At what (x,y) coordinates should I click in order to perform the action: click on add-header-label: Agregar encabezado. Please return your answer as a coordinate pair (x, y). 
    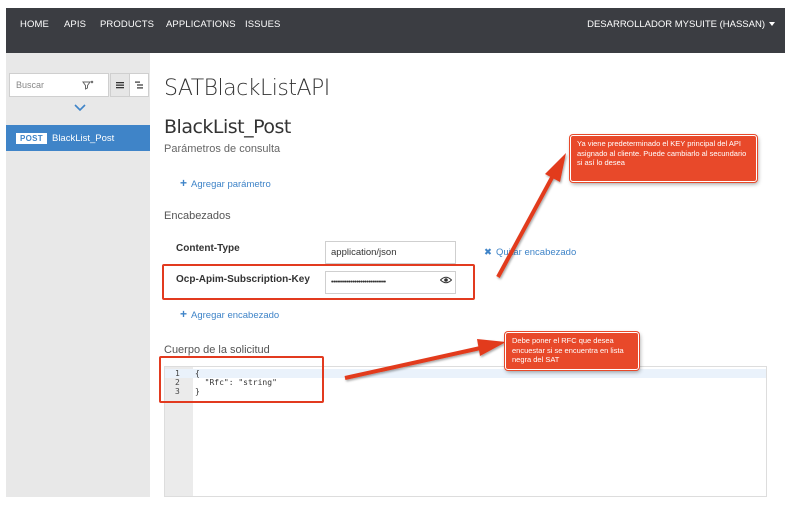
    Looking at the image, I should click on (235, 315).